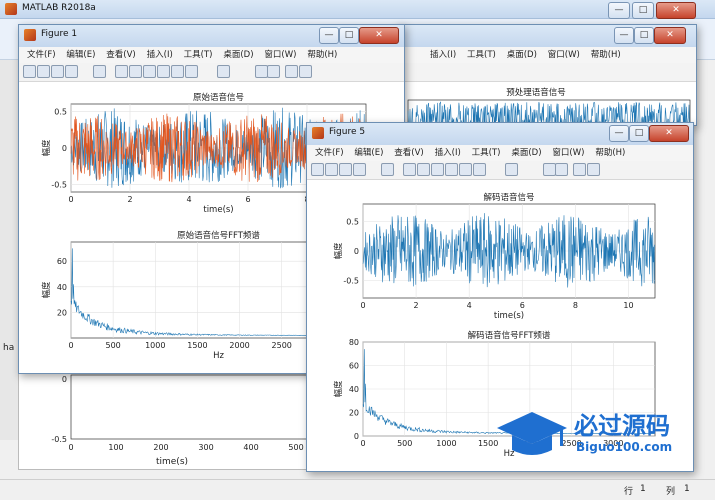  Describe the element at coordinates (295, 447) in the screenshot. I see `bg-xtick-label: 500` at that location.